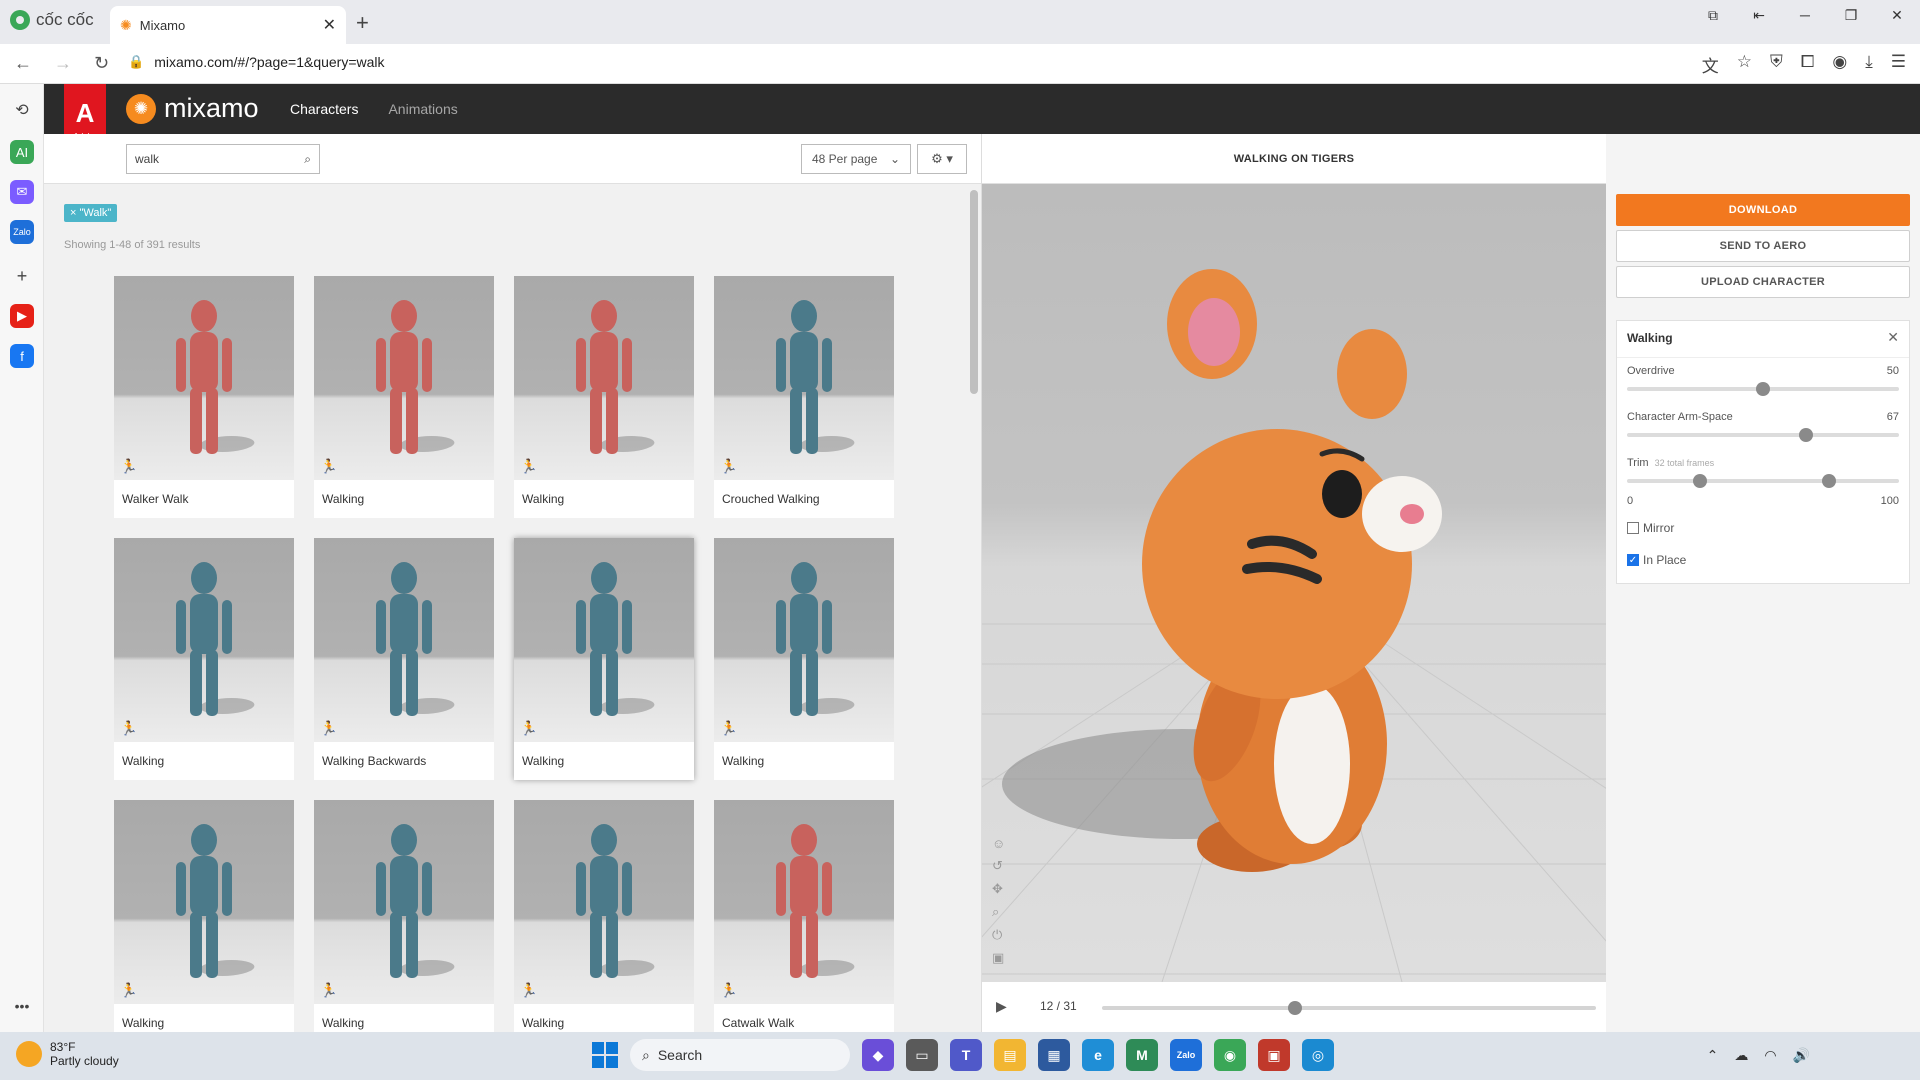 The width and height of the screenshot is (1920, 1080). Describe the element at coordinates (960, 22) in the screenshot. I see `browser-tab-bar: cốc cốc ✺ Mixamo ✕ + ⧉ ⇤ ─ ❐ ✕` at that location.